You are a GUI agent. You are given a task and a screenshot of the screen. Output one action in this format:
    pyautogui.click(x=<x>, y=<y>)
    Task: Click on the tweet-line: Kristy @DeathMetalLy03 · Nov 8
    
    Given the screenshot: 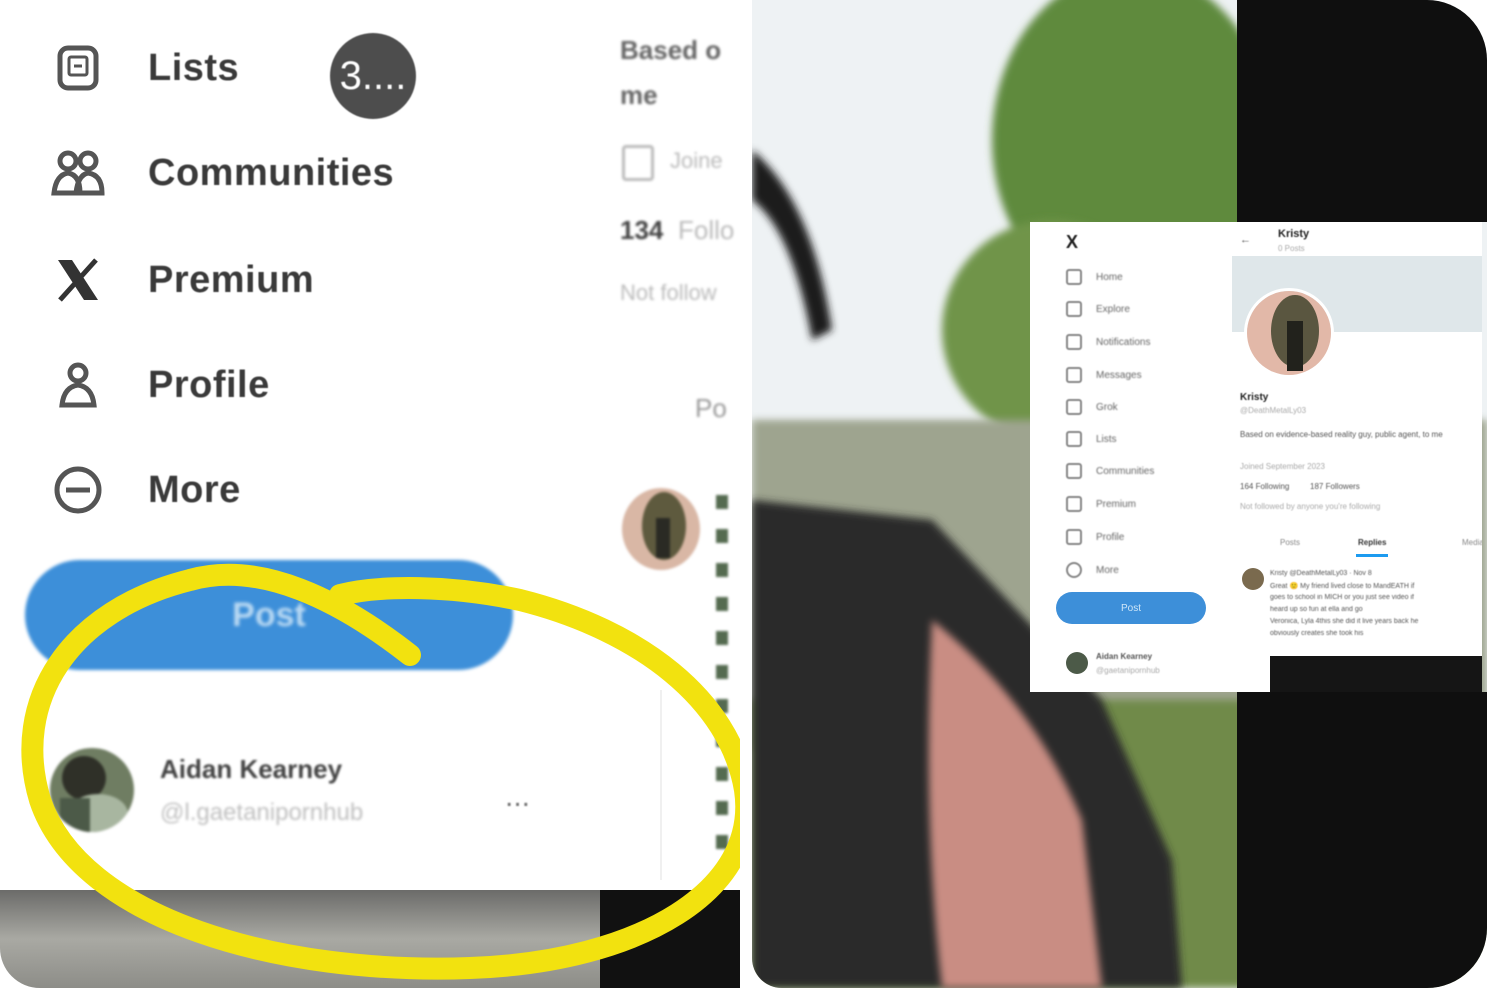 What is the action you would take?
    pyautogui.click(x=1321, y=573)
    